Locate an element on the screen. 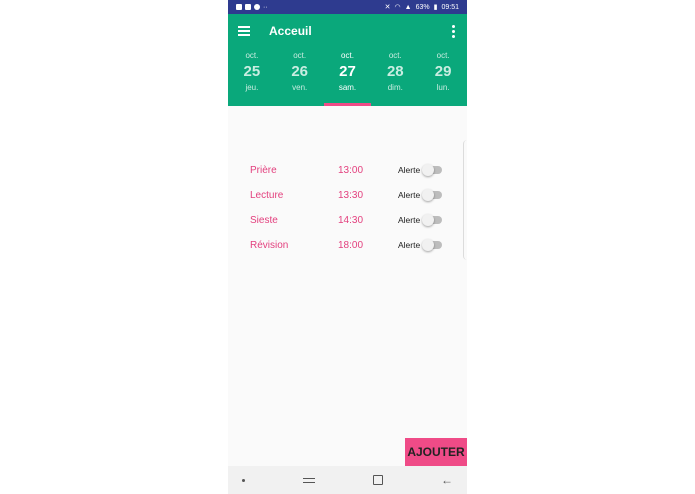  day-tab-29: oct. 29 lun. is located at coordinates (443, 77).